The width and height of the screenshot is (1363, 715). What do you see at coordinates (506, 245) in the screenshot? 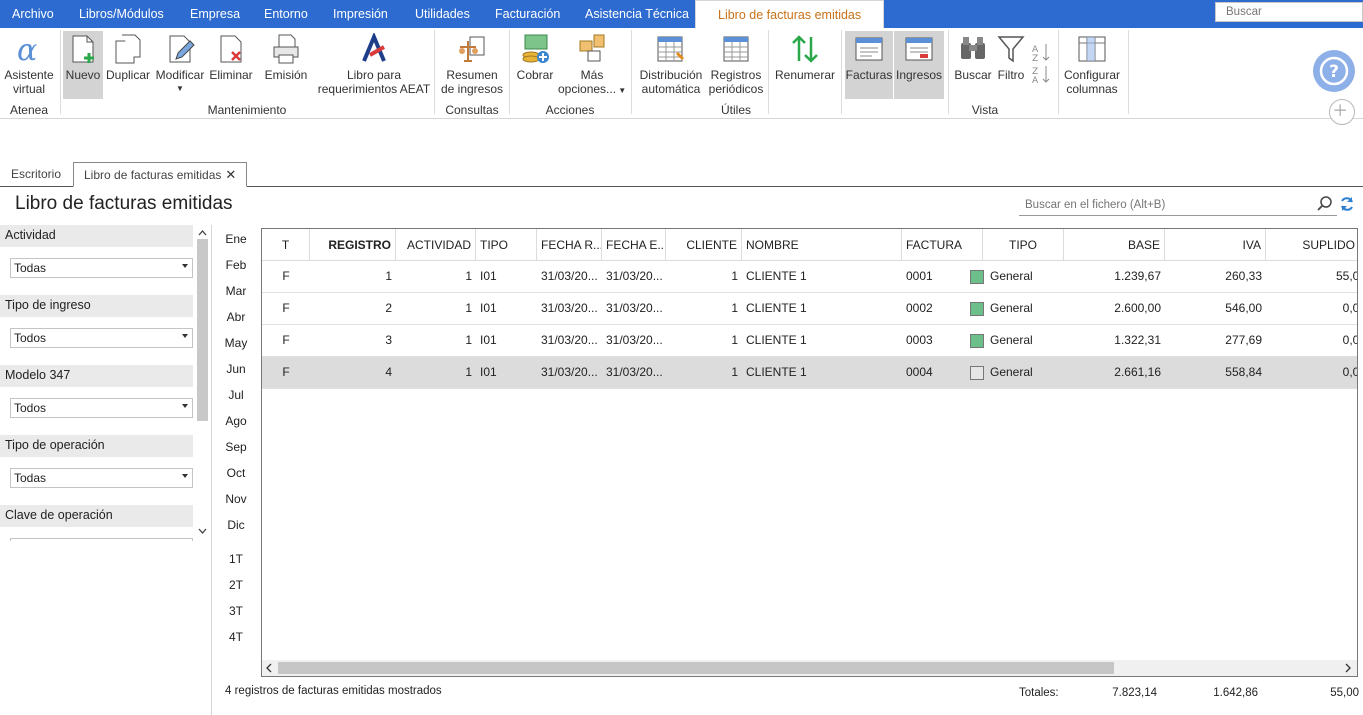
I see `column-header-tipo: TIPO` at bounding box center [506, 245].